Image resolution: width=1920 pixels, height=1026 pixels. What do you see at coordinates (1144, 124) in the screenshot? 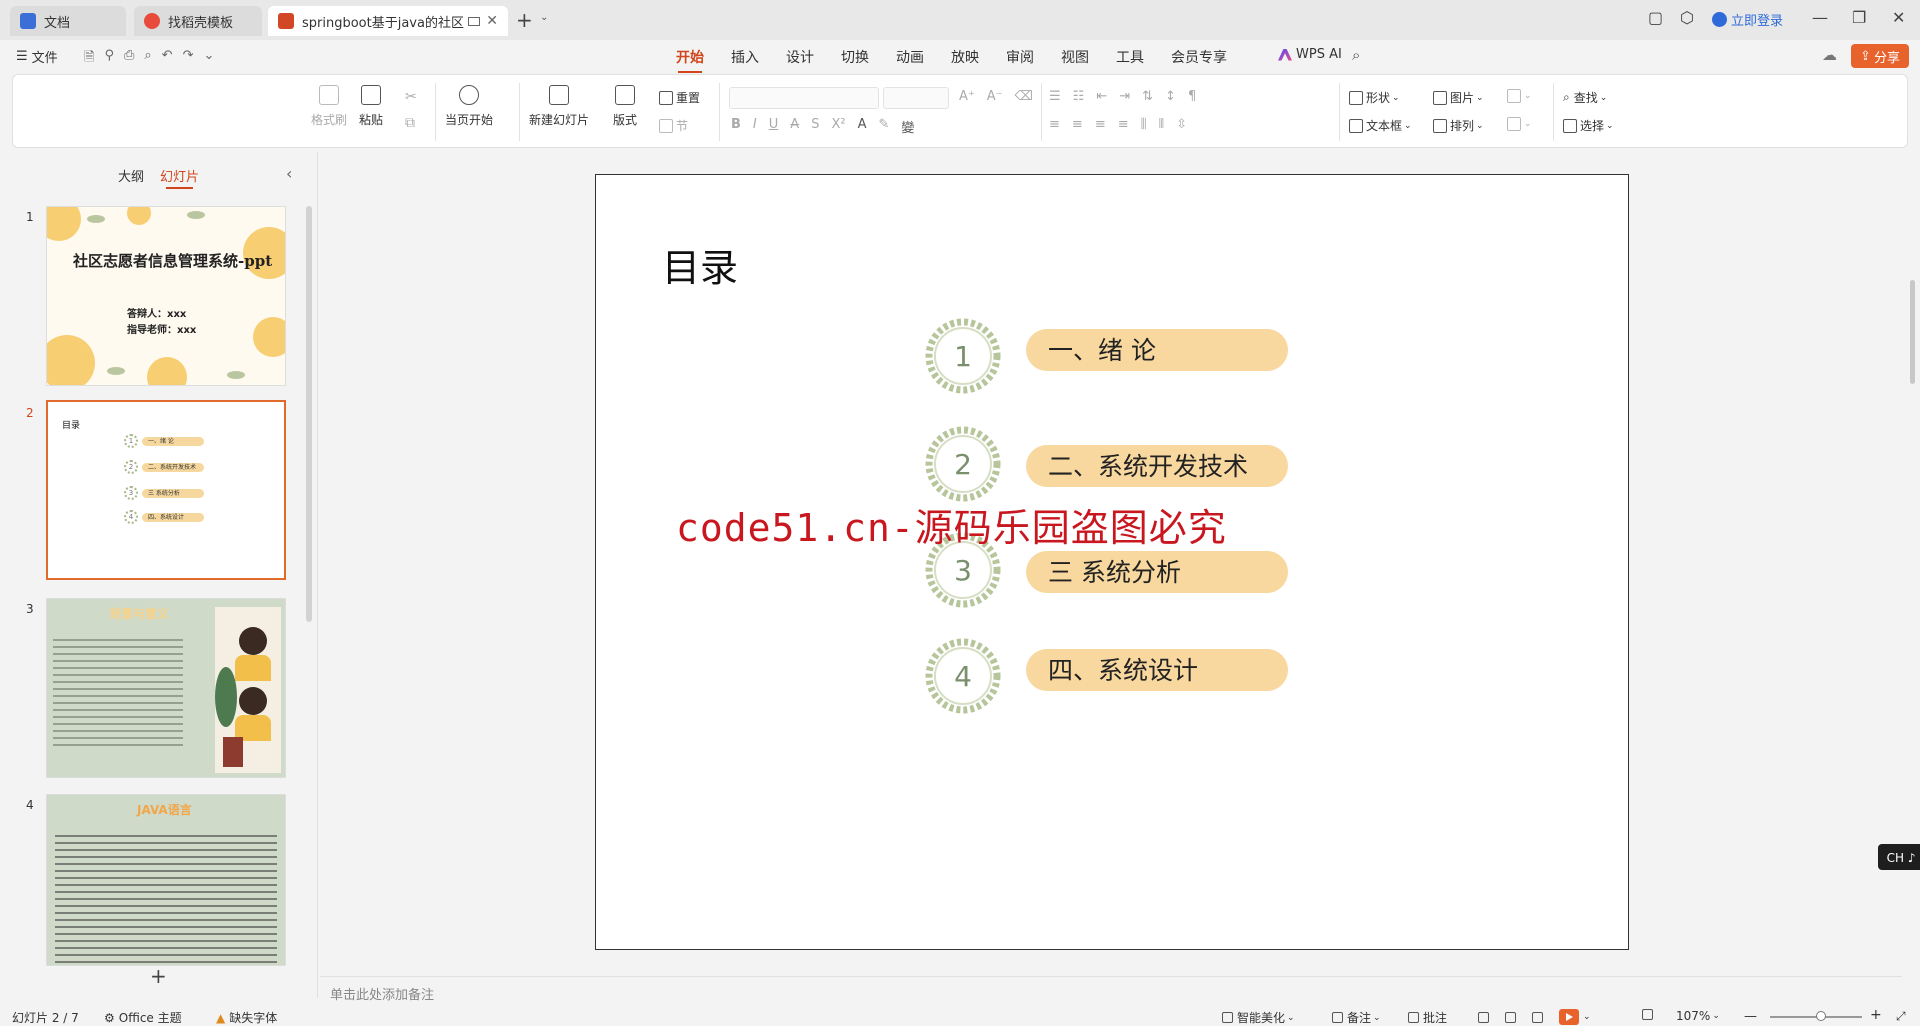
I see `distribute-icon: ⫼` at bounding box center [1144, 124].